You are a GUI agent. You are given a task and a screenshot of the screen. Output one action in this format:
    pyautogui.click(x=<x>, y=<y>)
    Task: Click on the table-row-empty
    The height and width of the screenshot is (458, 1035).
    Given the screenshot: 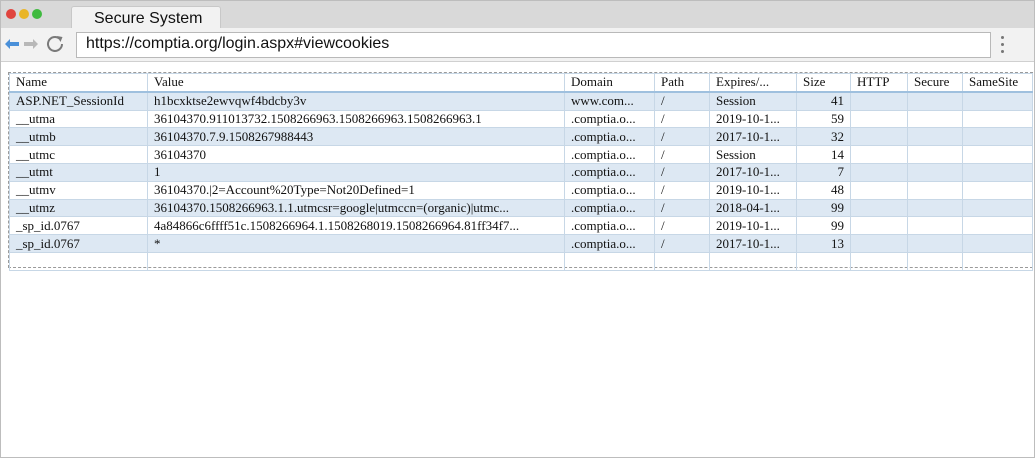 What is the action you would take?
    pyautogui.click(x=521, y=261)
    